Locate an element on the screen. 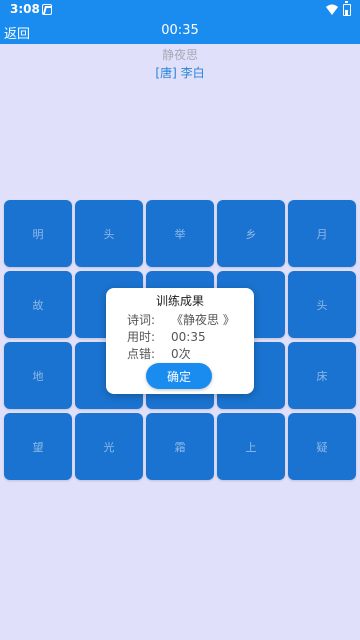 Image resolution: width=360 pixels, height=640 pixels. status-time: 3:08 is located at coordinates (25, 9).